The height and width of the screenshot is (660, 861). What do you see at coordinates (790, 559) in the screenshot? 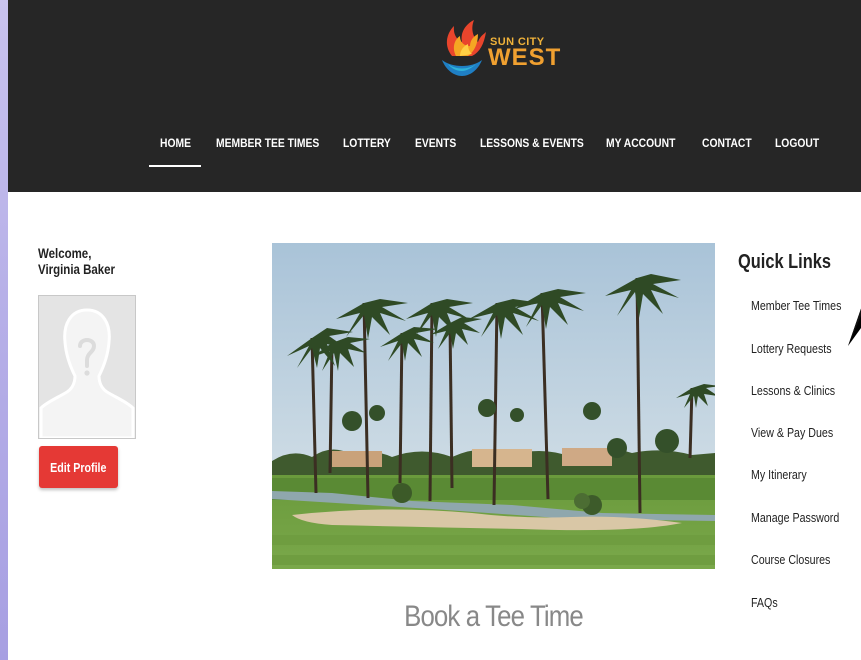
I see `quick-link-course-closures: Course Closures` at bounding box center [790, 559].